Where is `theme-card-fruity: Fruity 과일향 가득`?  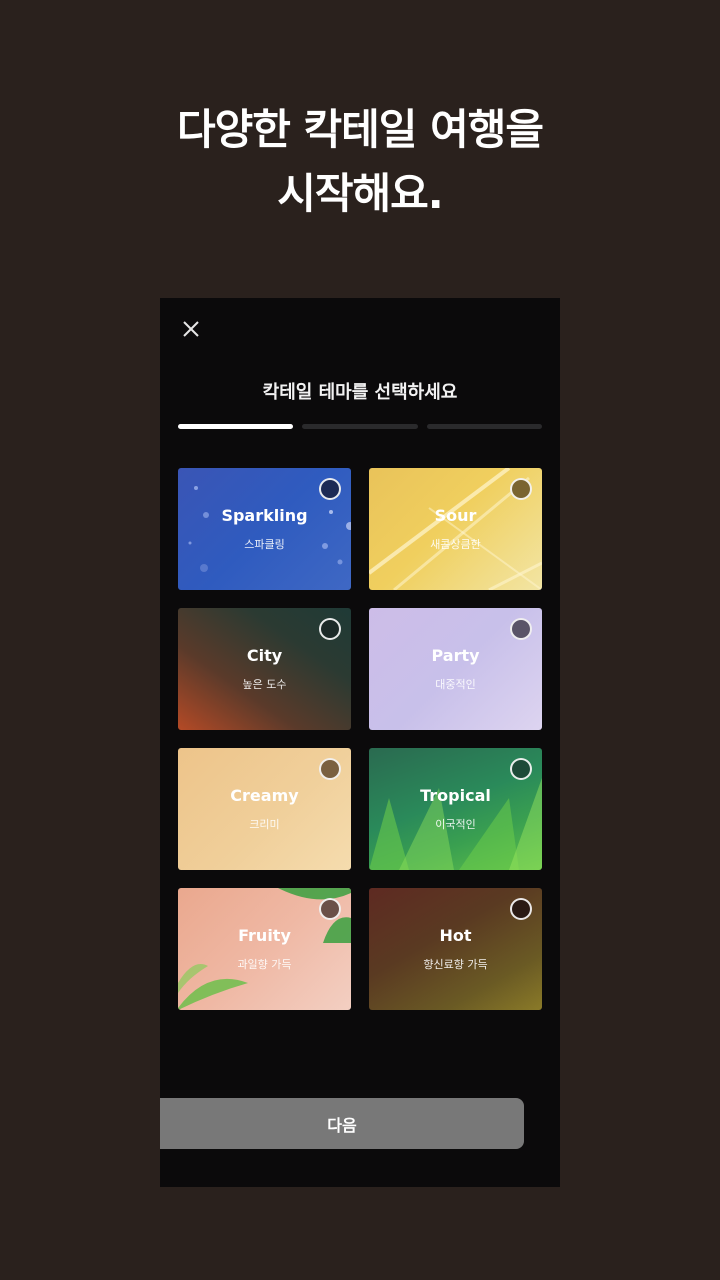 theme-card-fruity: Fruity 과일향 가득 is located at coordinates (264, 949).